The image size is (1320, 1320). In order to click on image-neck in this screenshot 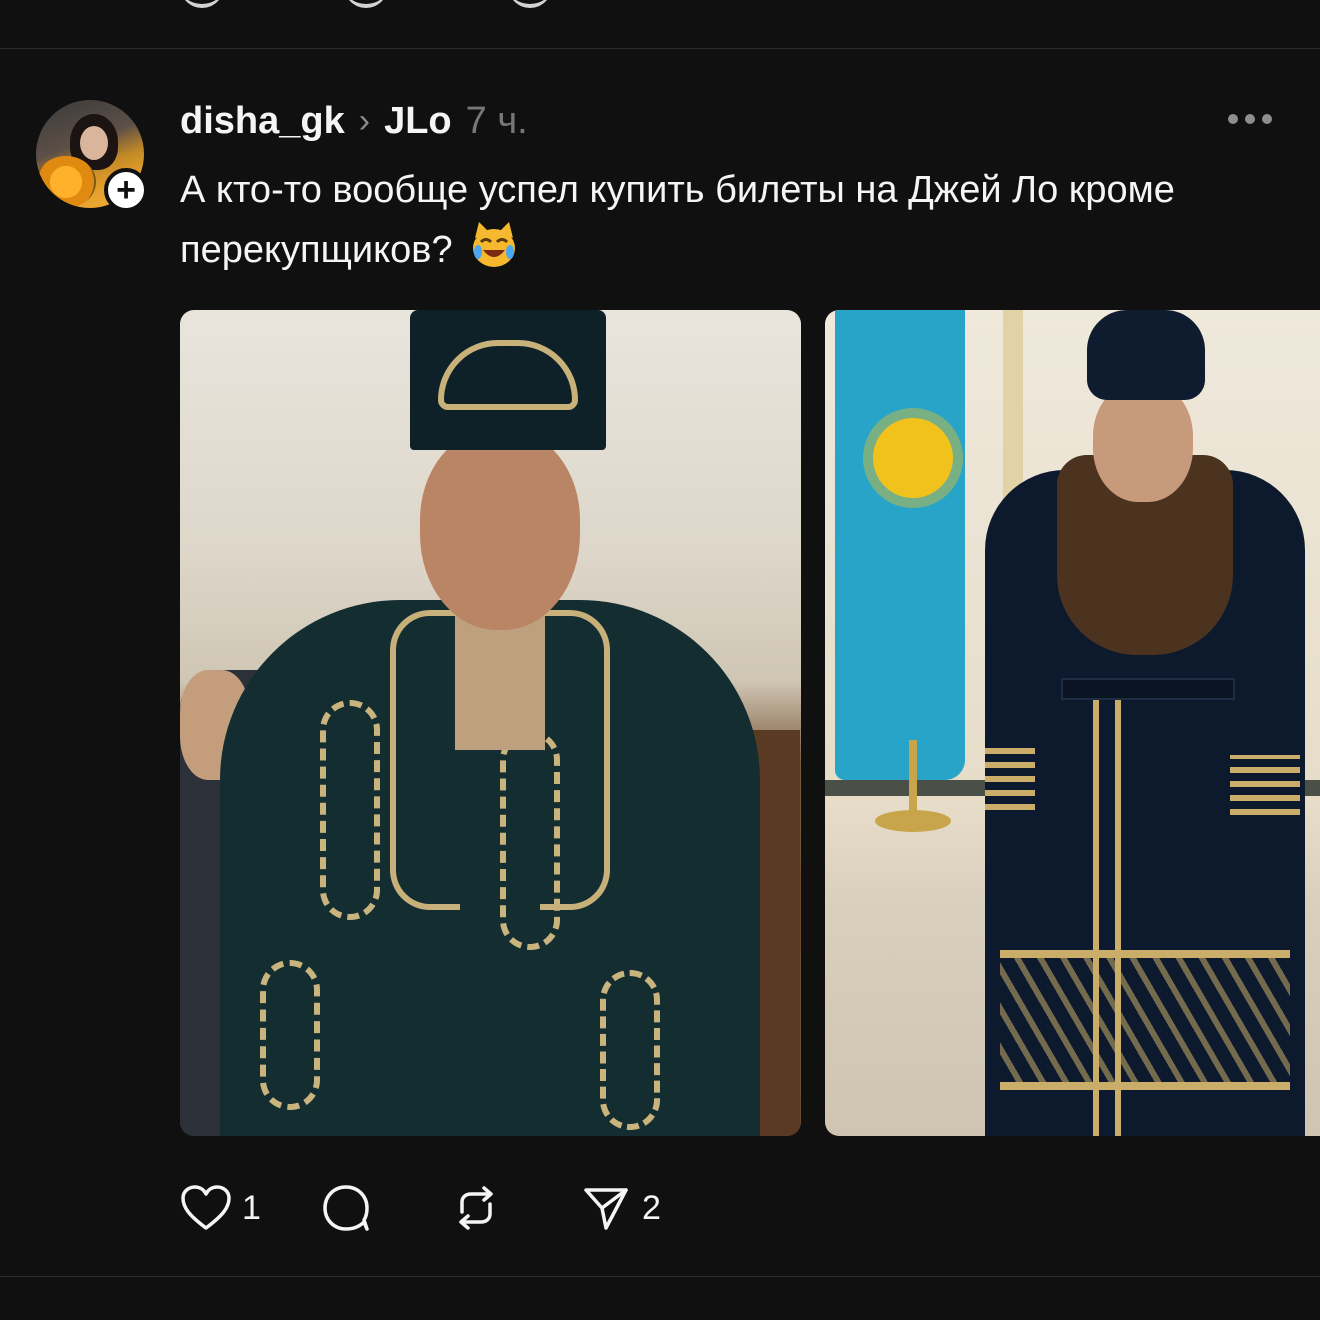, I will do `click(500, 680)`.